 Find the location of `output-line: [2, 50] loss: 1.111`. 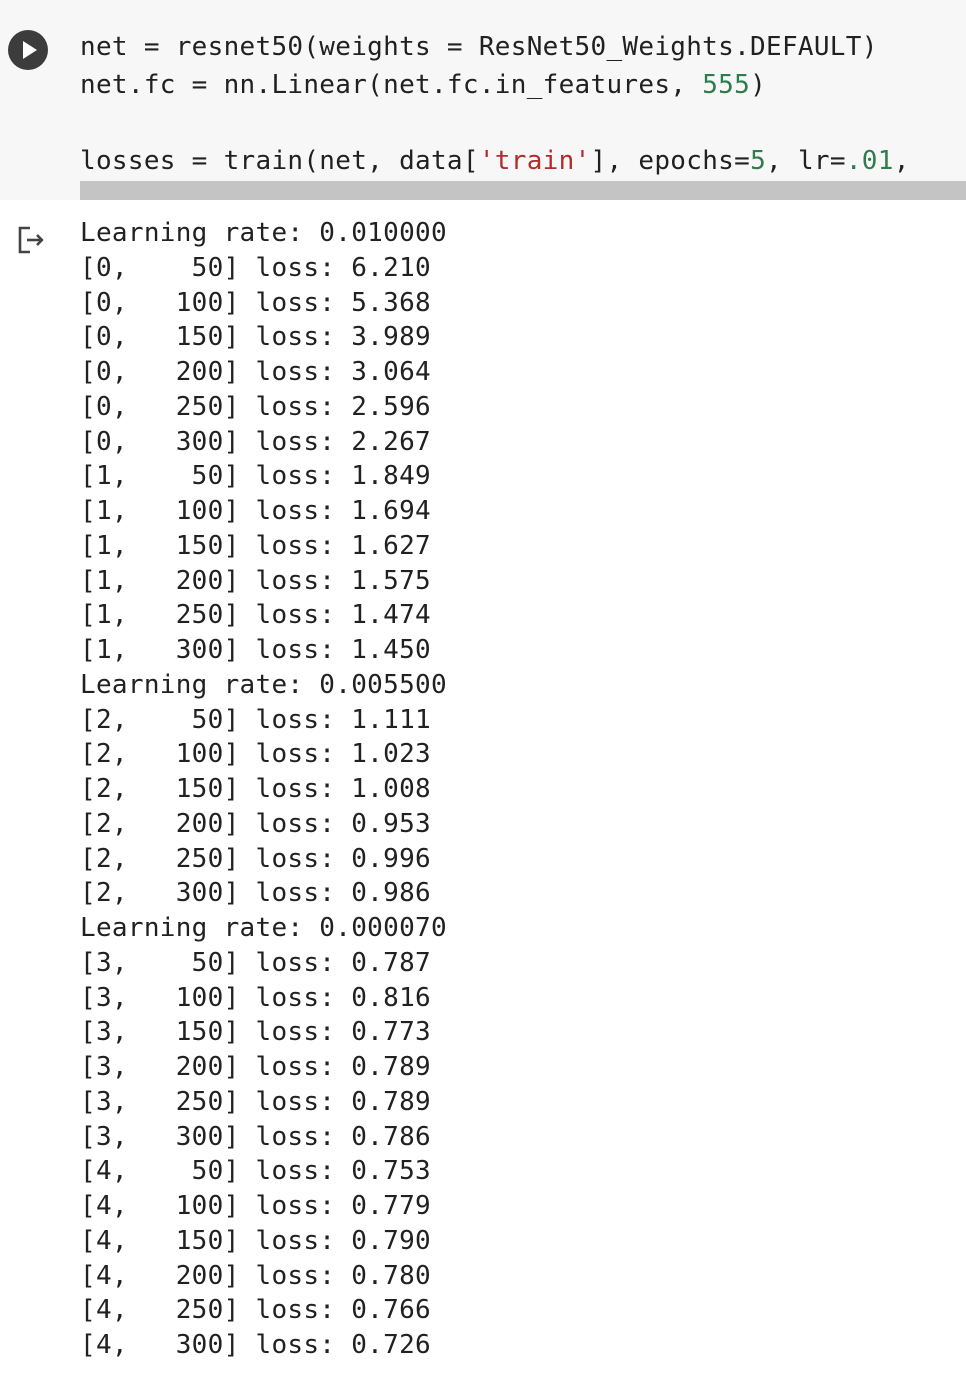

output-line: [2, 50] loss: 1.111 is located at coordinates (255, 719).